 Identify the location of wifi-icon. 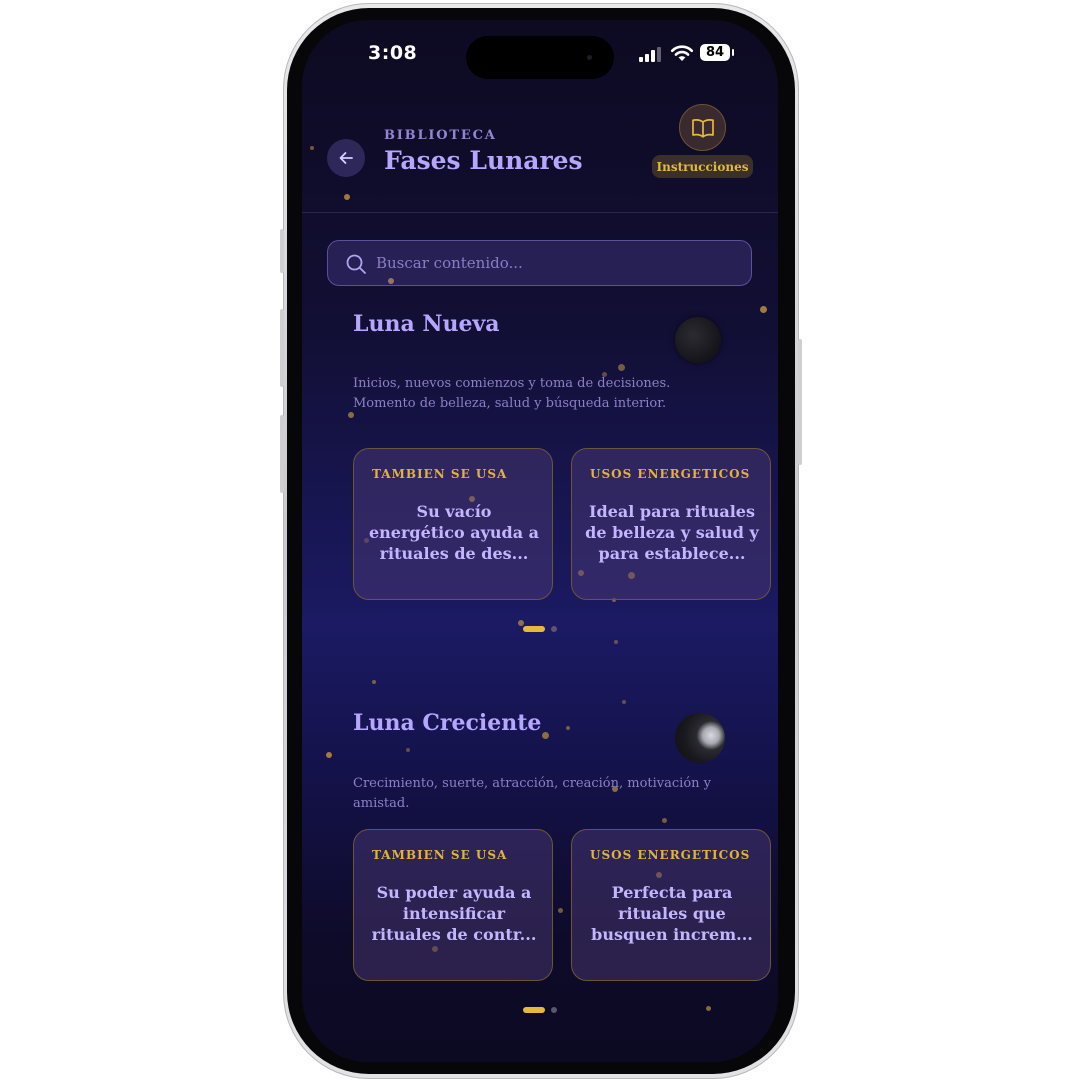
(682, 53).